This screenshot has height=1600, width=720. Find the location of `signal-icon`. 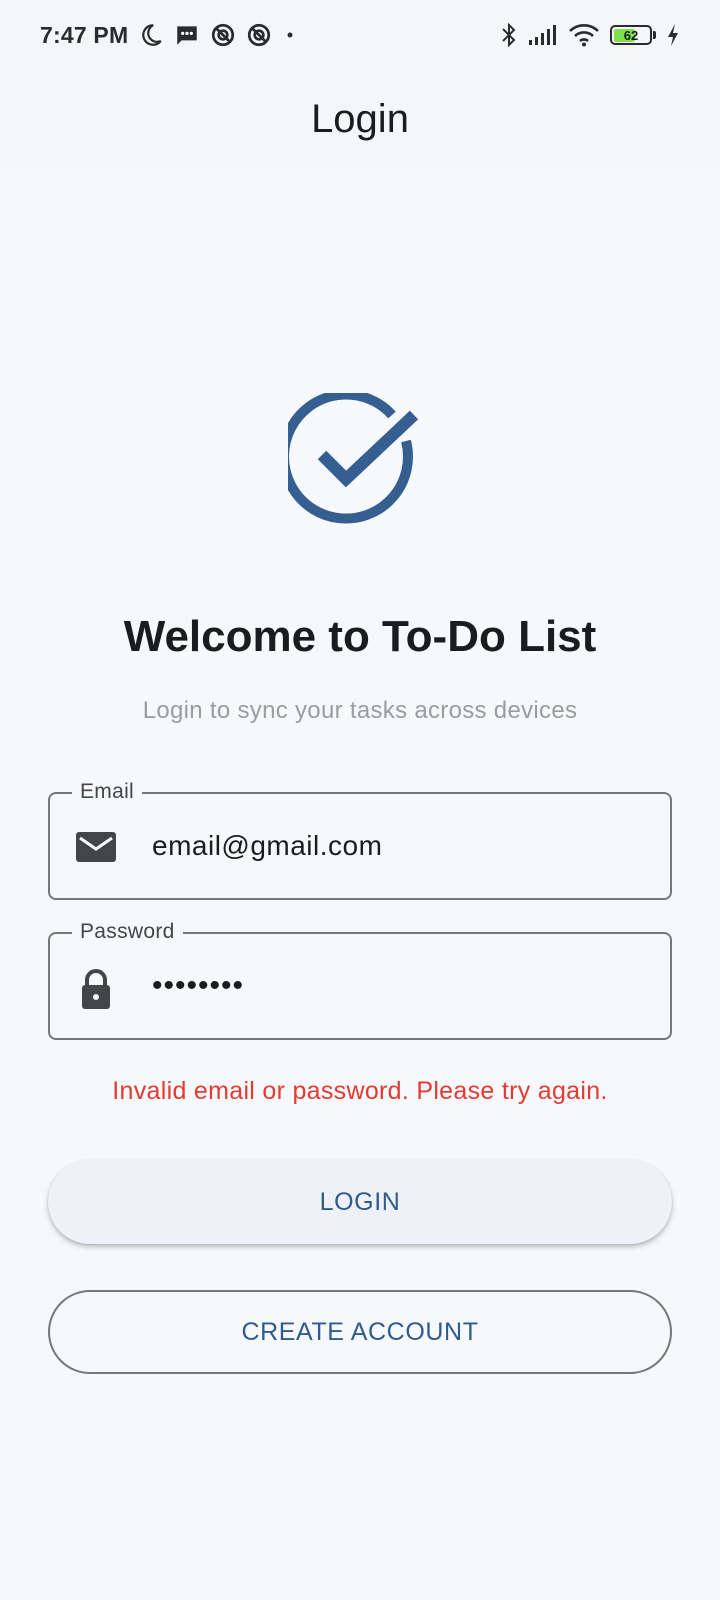

signal-icon is located at coordinates (543, 35).